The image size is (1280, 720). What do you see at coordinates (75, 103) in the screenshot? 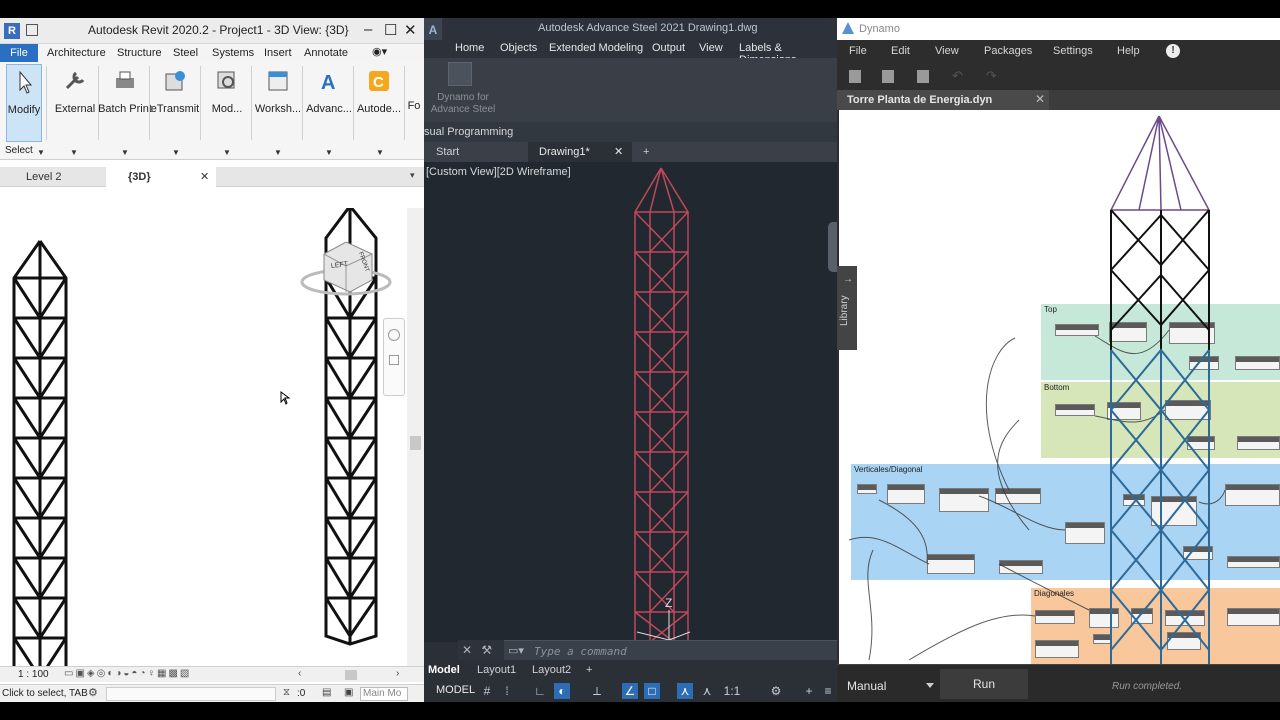
I see `external-button: External` at bounding box center [75, 103].